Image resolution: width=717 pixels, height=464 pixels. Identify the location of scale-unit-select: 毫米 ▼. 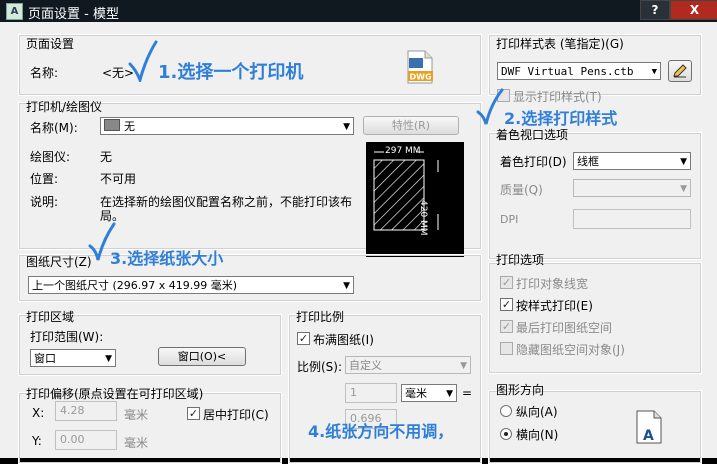
(429, 393).